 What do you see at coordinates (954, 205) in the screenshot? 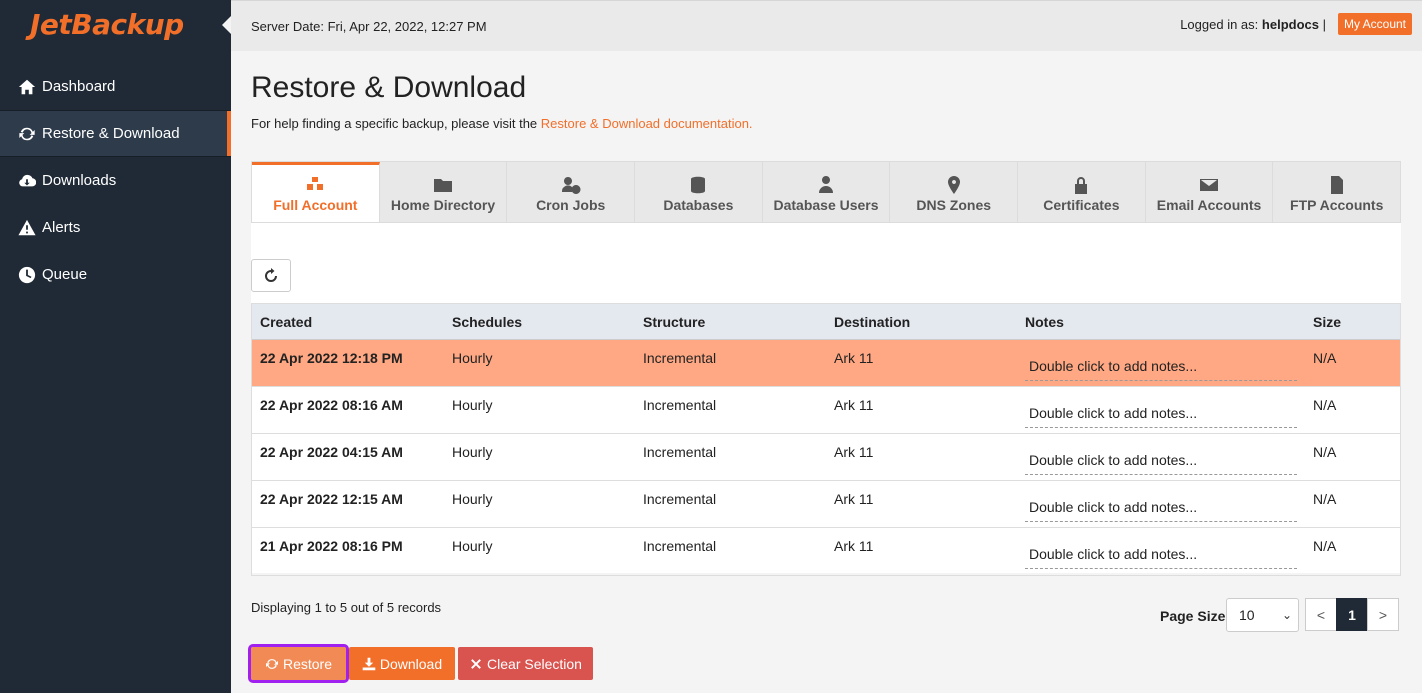
I see `tab-label: DNS Zones` at bounding box center [954, 205].